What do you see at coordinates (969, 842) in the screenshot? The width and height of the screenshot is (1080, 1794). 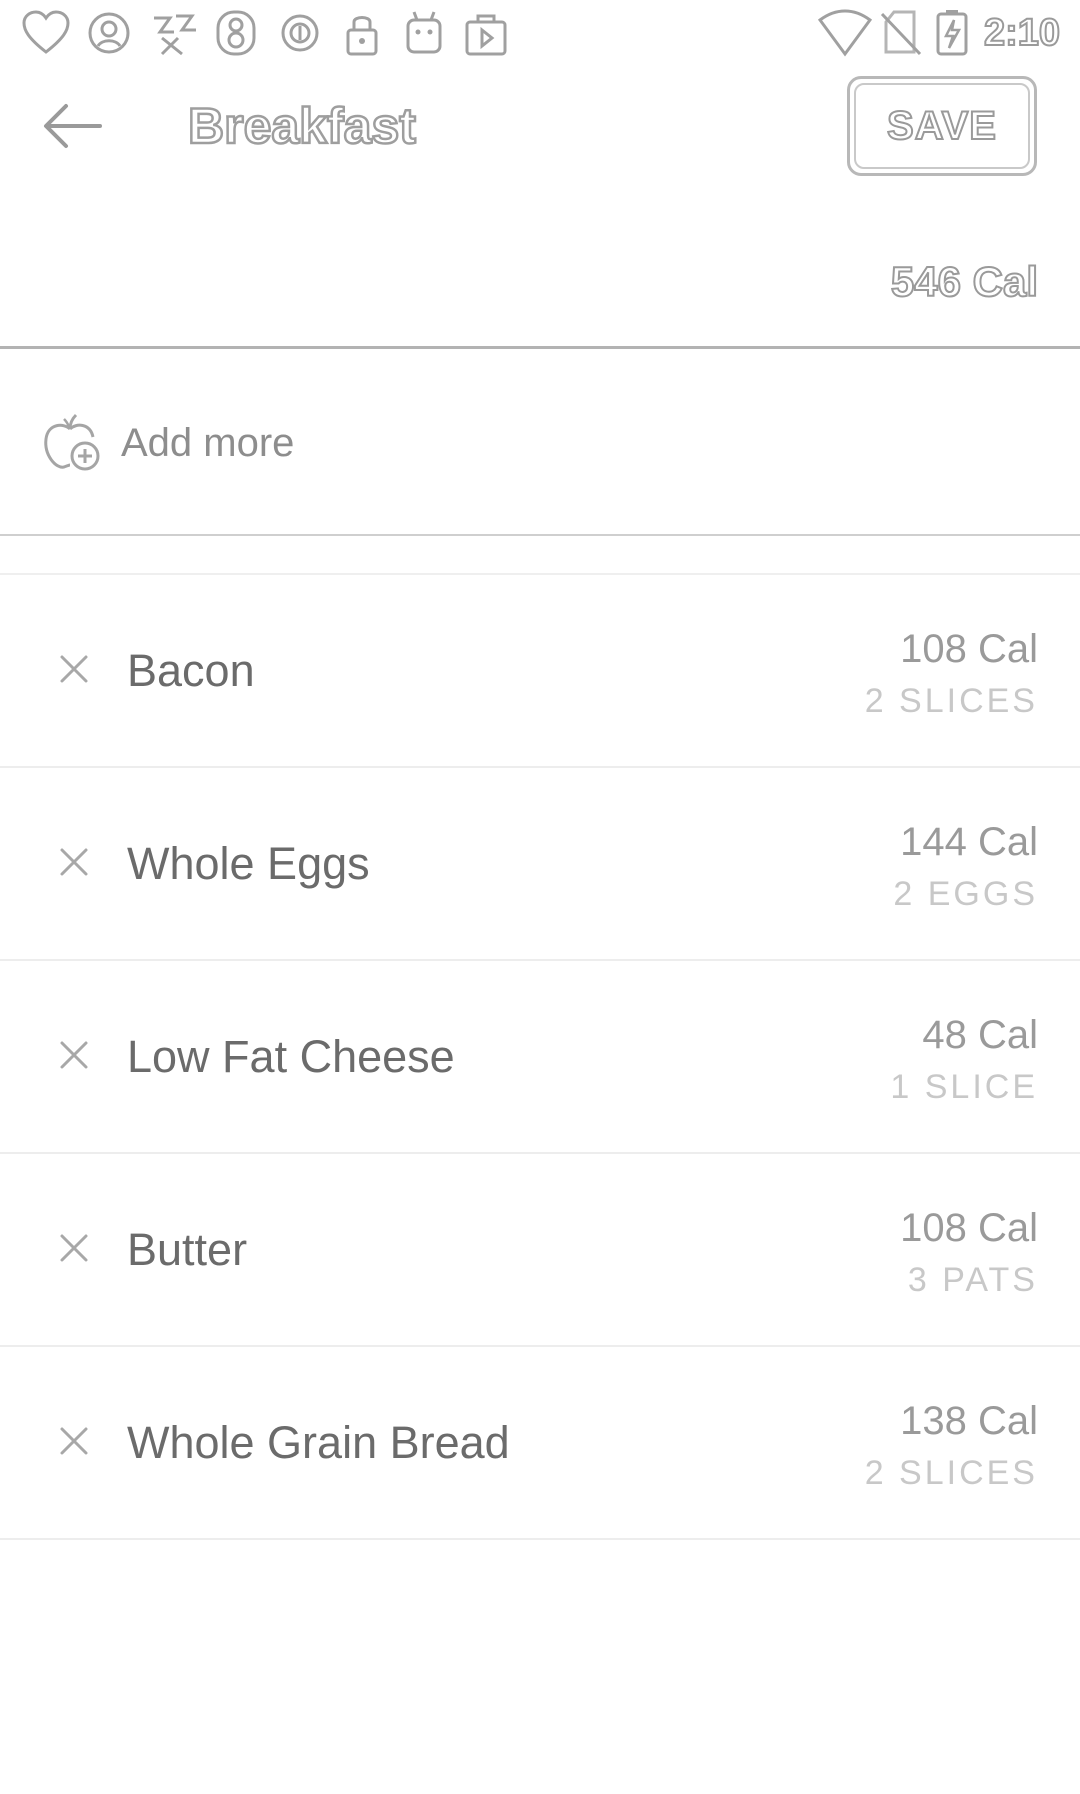 I see `food-calories: 144 Cal` at bounding box center [969, 842].